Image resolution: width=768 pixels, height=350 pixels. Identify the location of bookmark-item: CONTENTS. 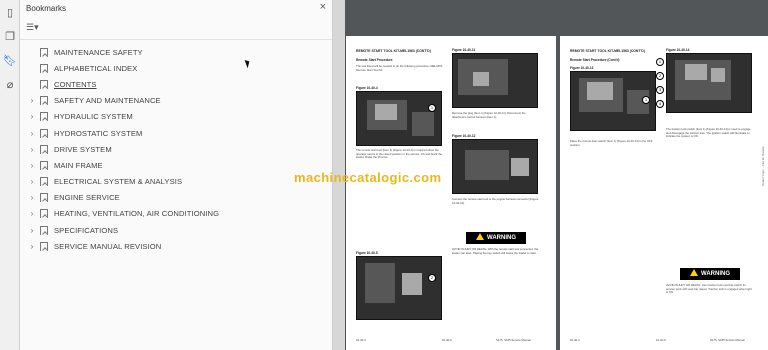
(176, 84).